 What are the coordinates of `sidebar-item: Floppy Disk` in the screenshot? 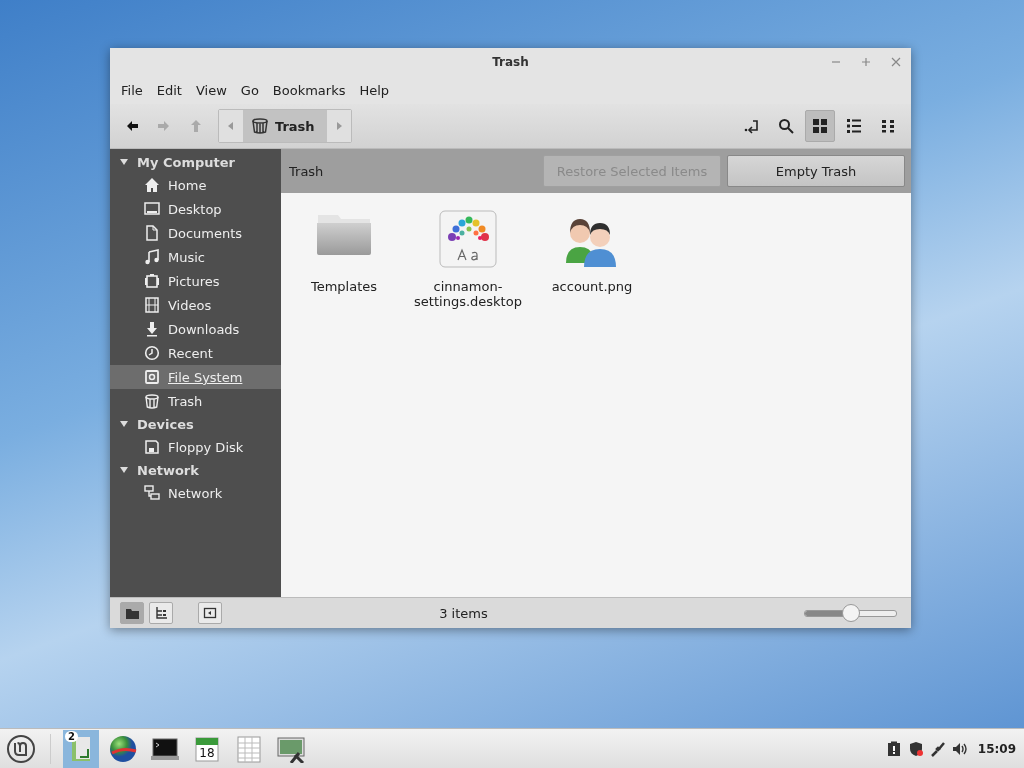 It's located at (195, 447).